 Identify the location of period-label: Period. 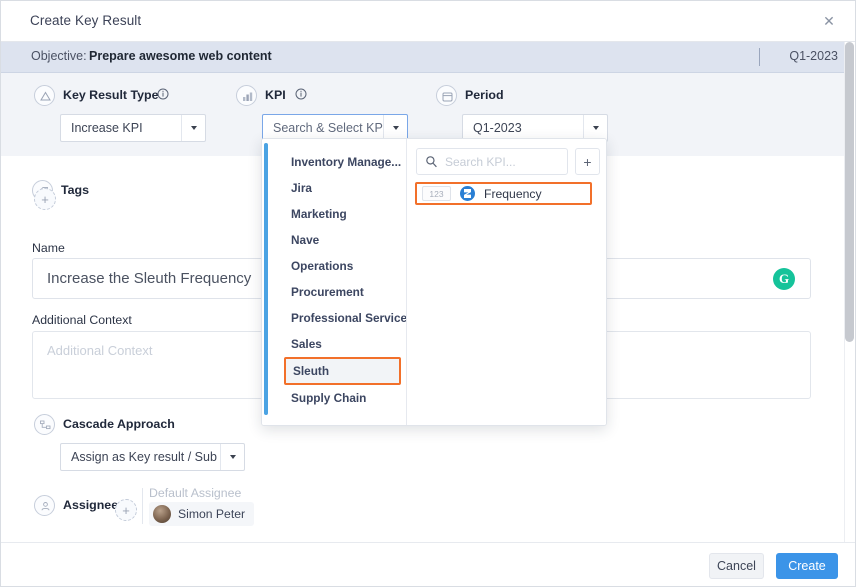
(484, 95).